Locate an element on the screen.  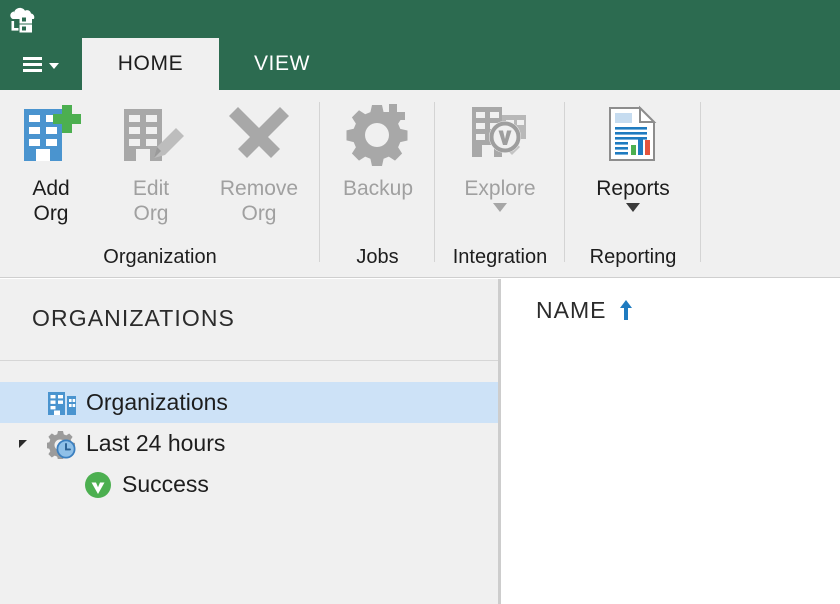
ribbon-group-jobs: Backup Jobs is located at coordinates (377, 183).